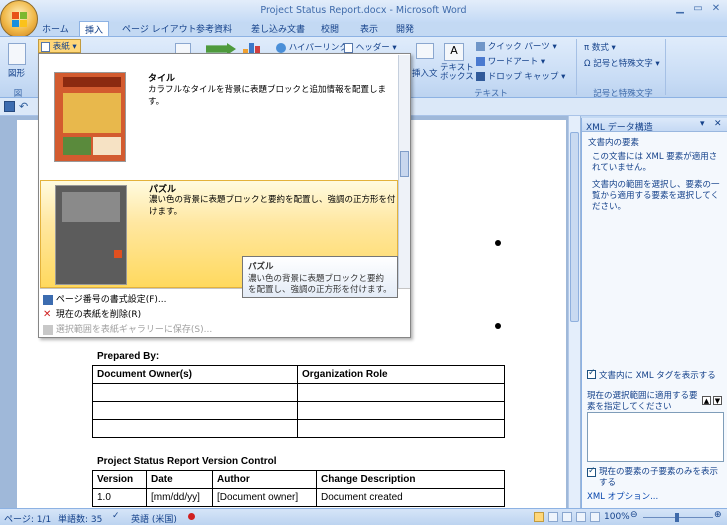 The height and width of the screenshot is (525, 727). What do you see at coordinates (614, 143) in the screenshot?
I see `elements-label: 文書内の要素` at bounding box center [614, 143].